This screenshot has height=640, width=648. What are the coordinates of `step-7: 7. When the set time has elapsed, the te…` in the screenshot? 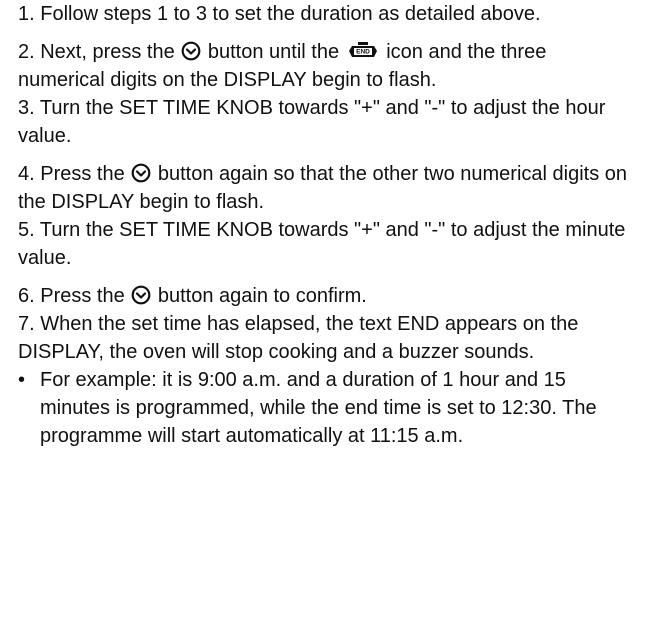 It's located at (298, 338).